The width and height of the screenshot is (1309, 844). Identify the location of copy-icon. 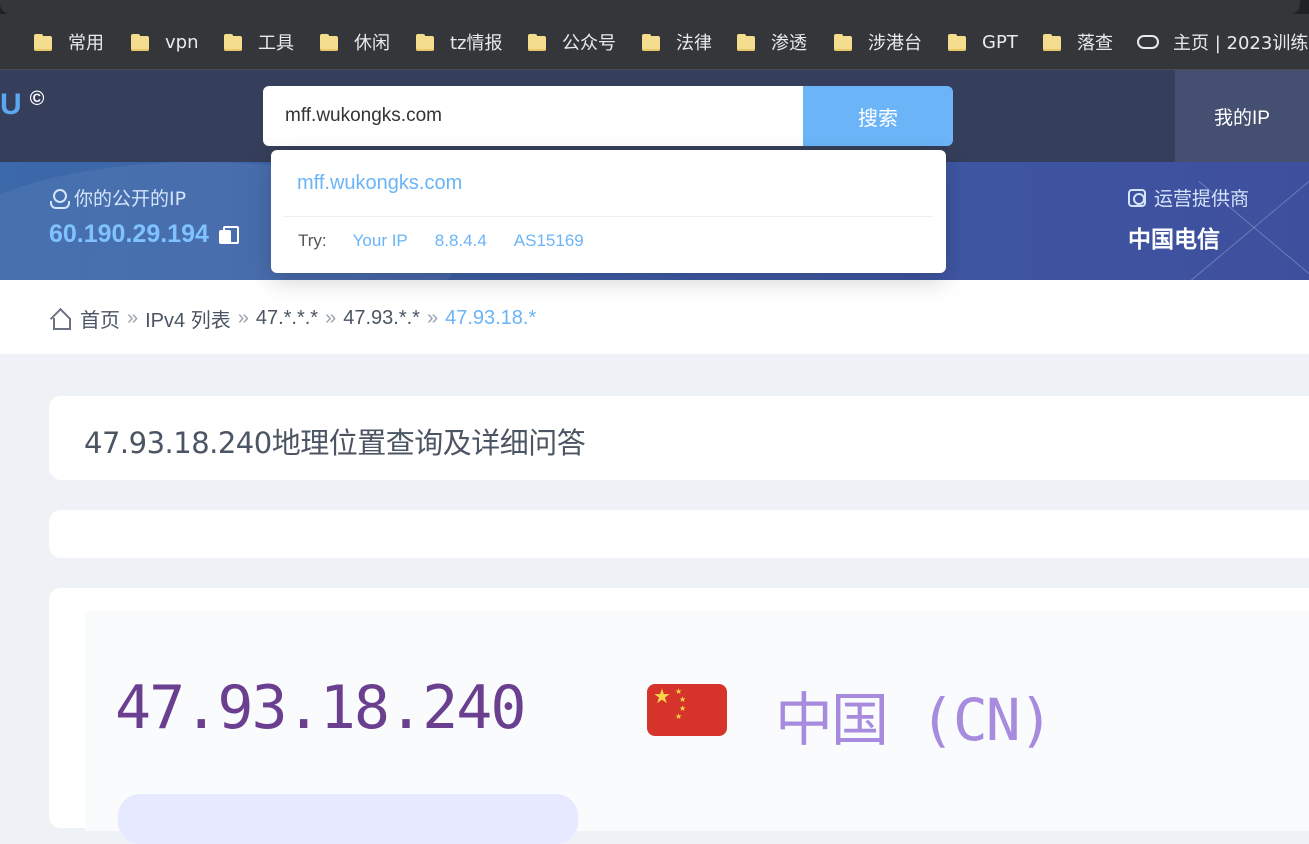
(228, 234).